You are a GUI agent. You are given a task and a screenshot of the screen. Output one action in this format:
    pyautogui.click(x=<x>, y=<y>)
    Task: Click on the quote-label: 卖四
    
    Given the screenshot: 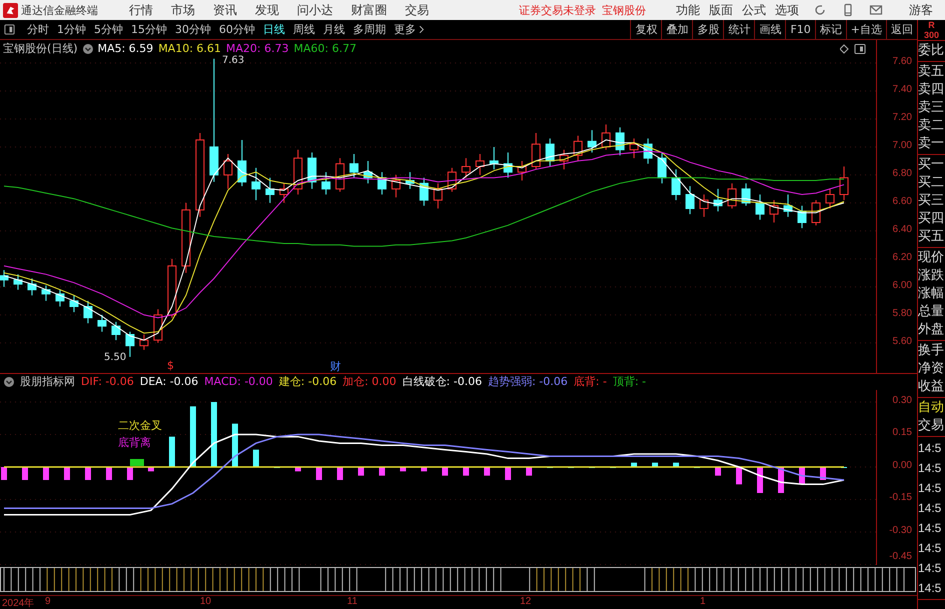 What is the action you would take?
    pyautogui.click(x=931, y=90)
    